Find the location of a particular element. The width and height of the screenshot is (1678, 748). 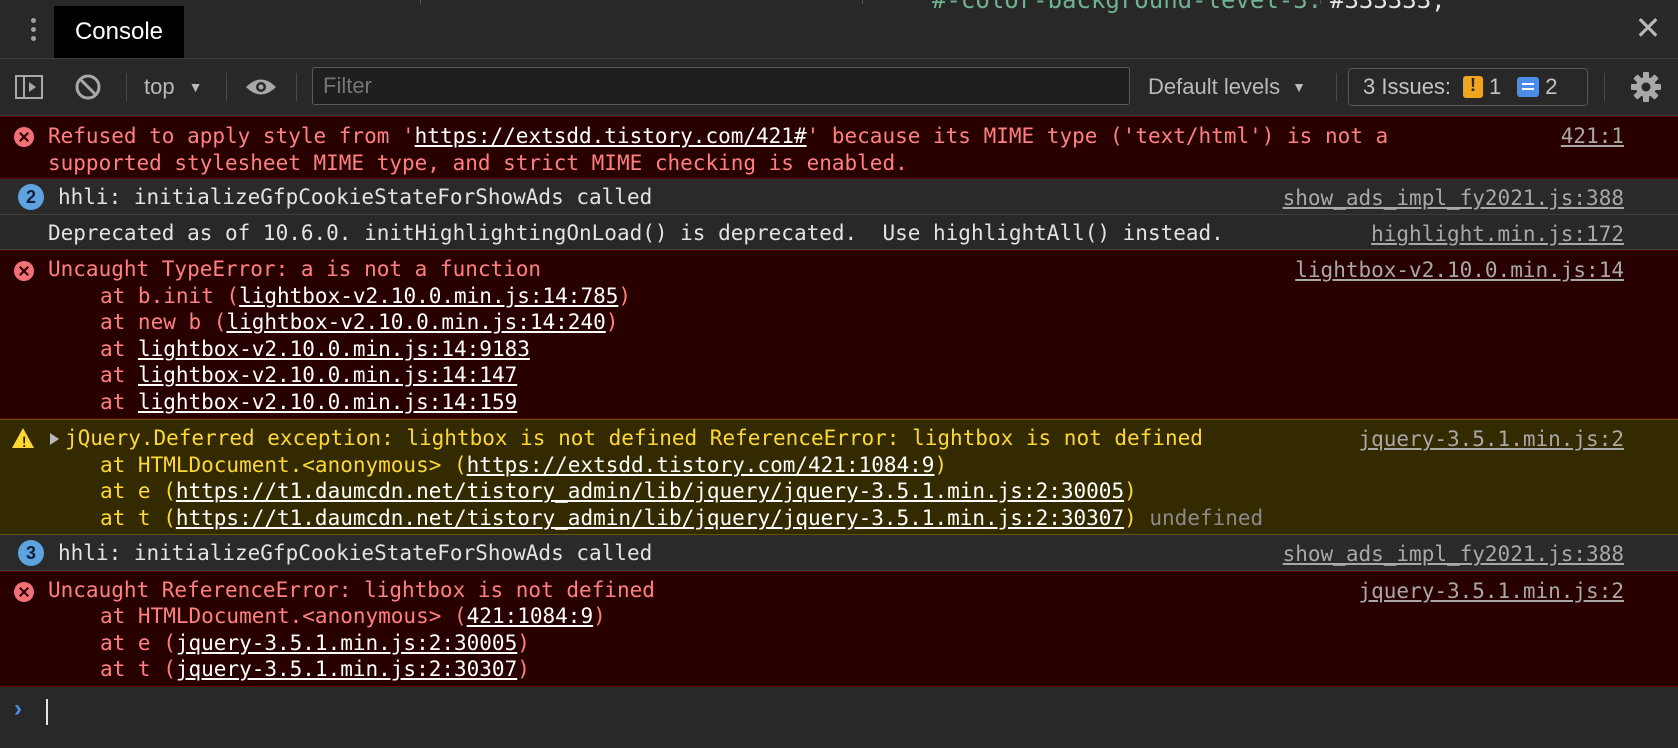

stack-link: lightbox-v2.10.0.min.js:14:147 is located at coordinates (327, 375).